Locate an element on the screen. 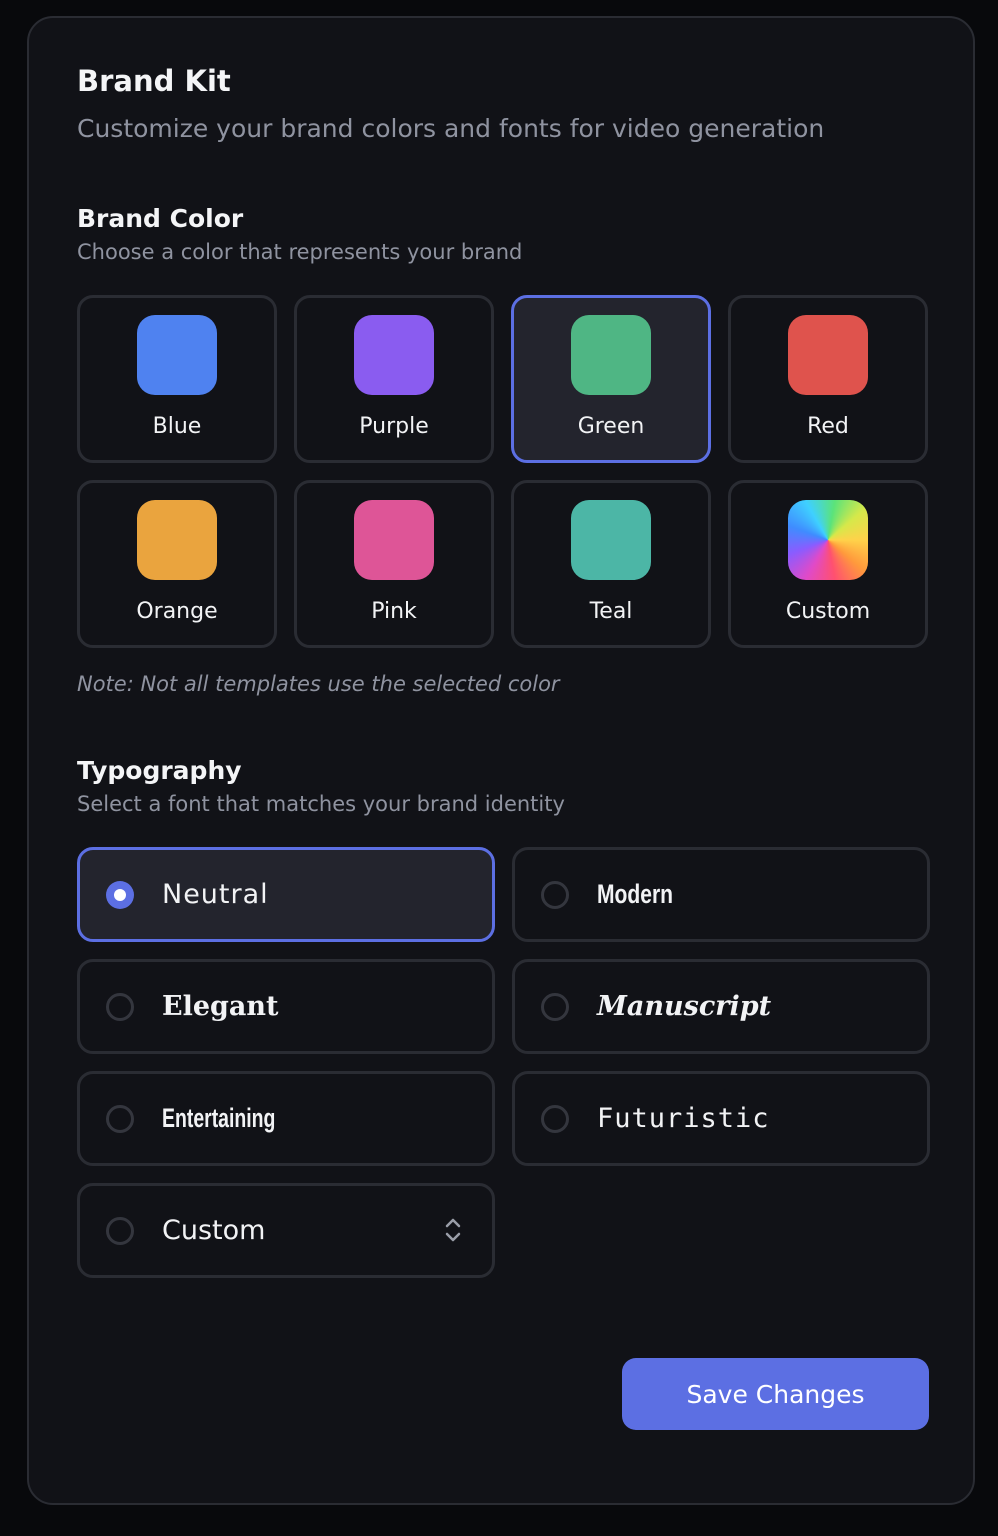  font-option-entertaining: Entertaining is located at coordinates (286, 1118).